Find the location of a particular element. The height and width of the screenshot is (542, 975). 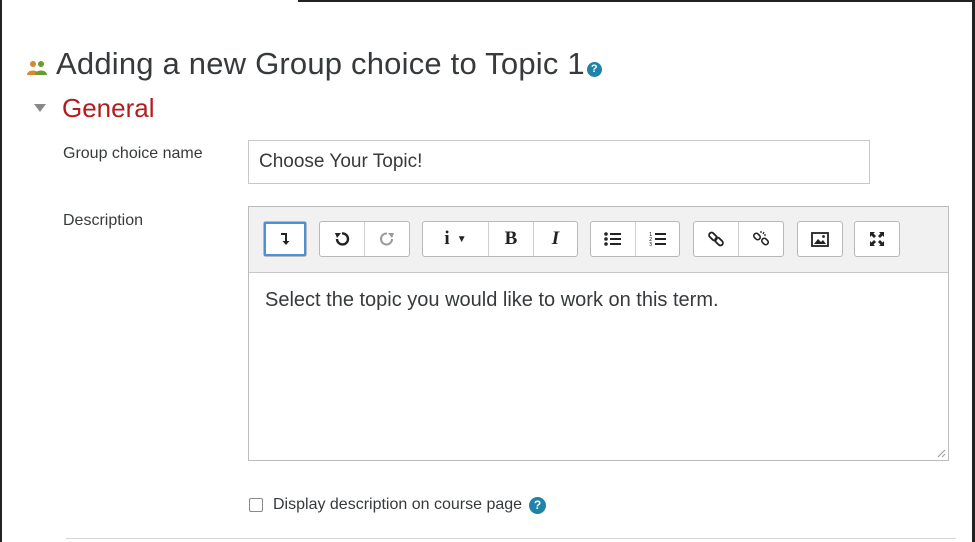

toolbar-group-links is located at coordinates (738, 239).